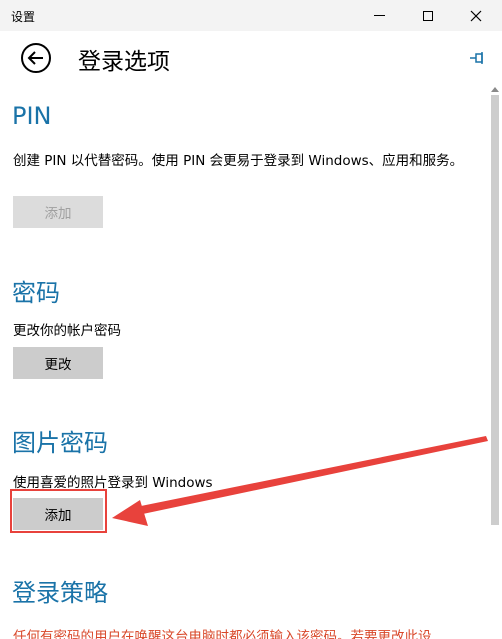 This screenshot has height=639, width=502. What do you see at coordinates (58, 212) in the screenshot?
I see `add-pin-button: 添加` at bounding box center [58, 212].